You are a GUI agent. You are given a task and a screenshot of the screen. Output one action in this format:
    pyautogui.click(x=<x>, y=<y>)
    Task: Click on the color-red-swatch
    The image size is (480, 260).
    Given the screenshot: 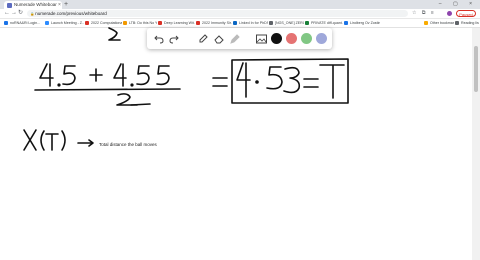 What is the action you would take?
    pyautogui.click(x=291, y=38)
    